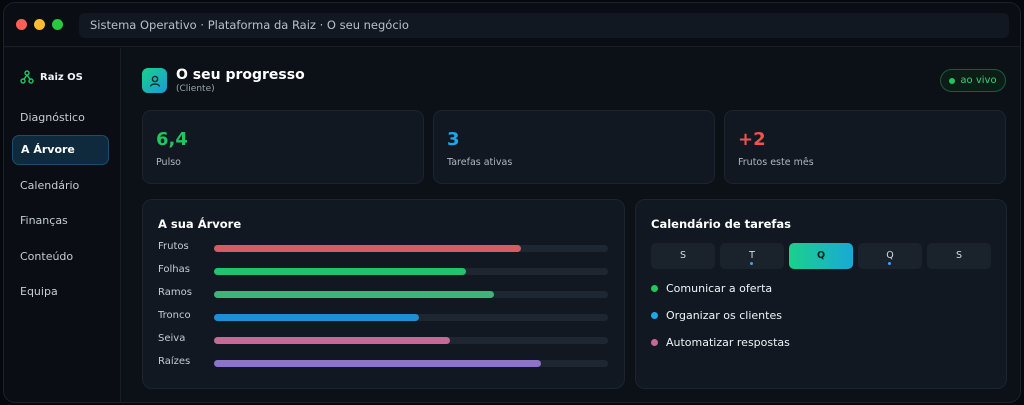 The image size is (1024, 405). Describe the element at coordinates (480, 162) in the screenshot. I see `stat-label: Tarefas ativas` at that location.